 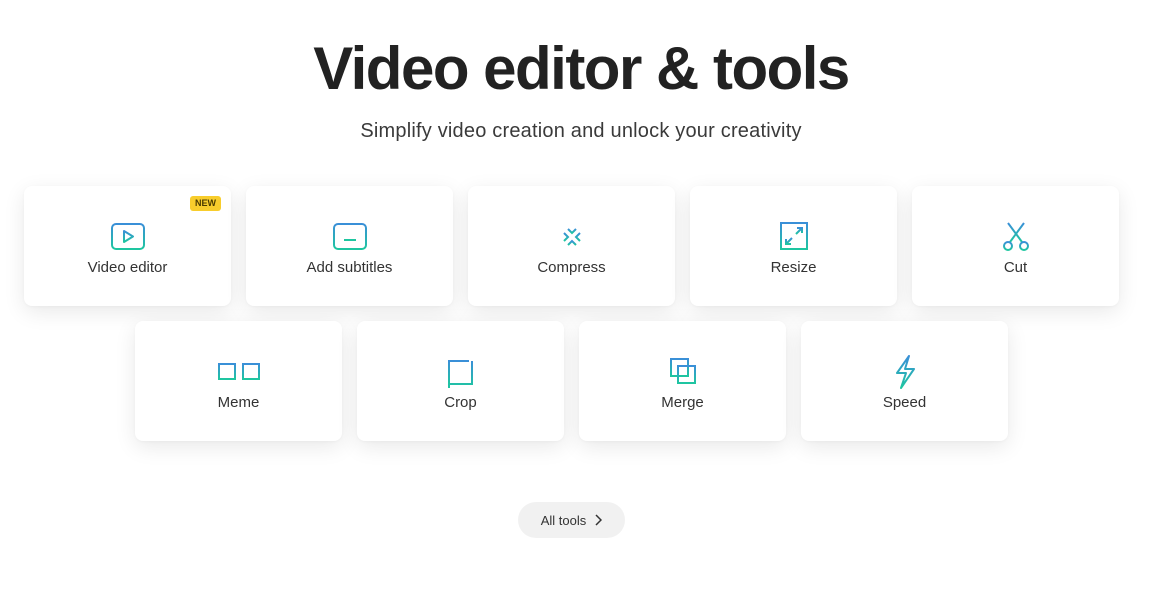 What do you see at coordinates (238, 402) in the screenshot?
I see `tool-label: Meme` at bounding box center [238, 402].